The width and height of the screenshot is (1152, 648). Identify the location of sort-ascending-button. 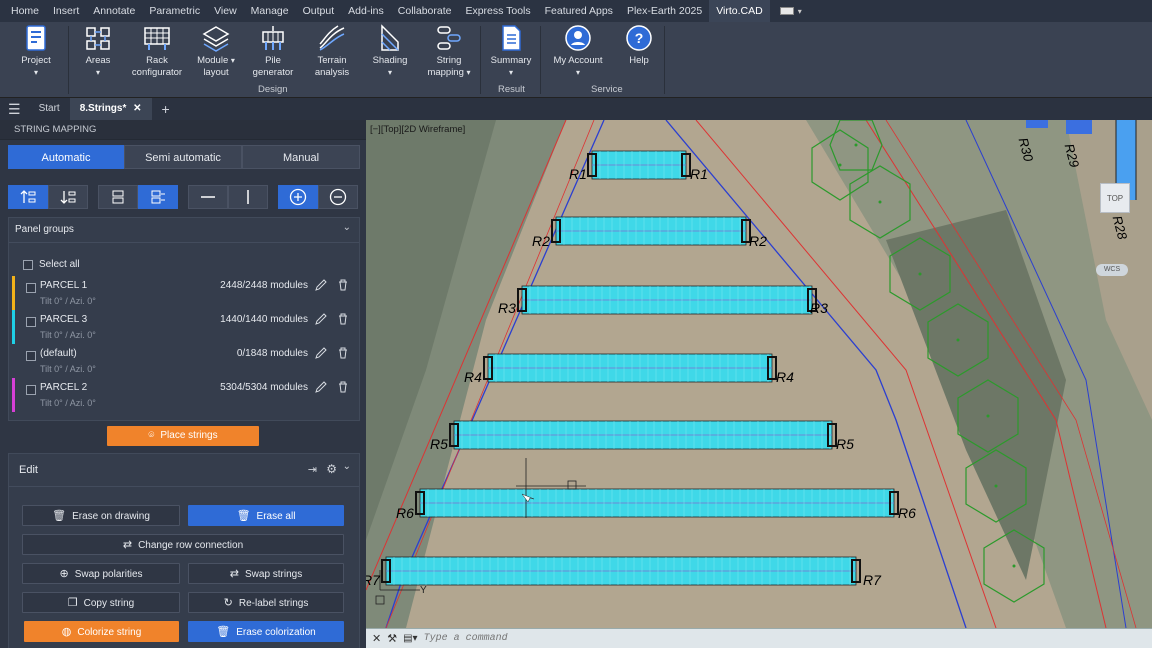
(28, 197).